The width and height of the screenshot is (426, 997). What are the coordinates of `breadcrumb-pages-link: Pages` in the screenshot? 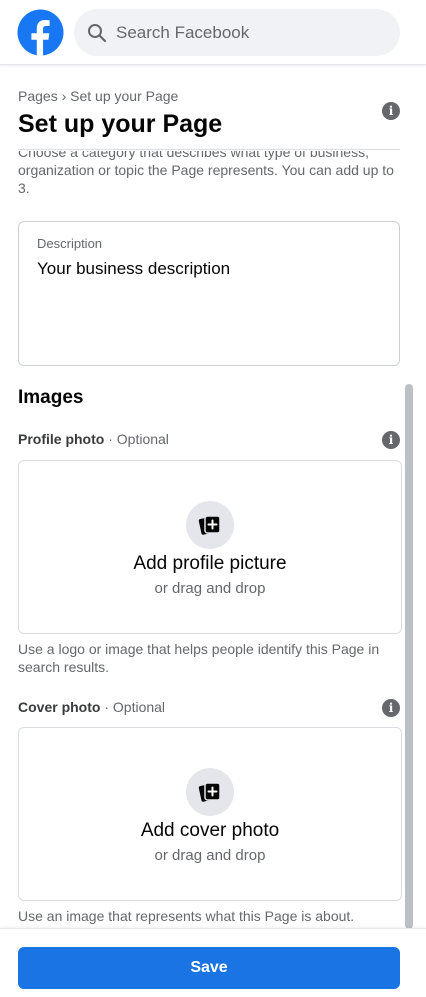 It's located at (38, 96).